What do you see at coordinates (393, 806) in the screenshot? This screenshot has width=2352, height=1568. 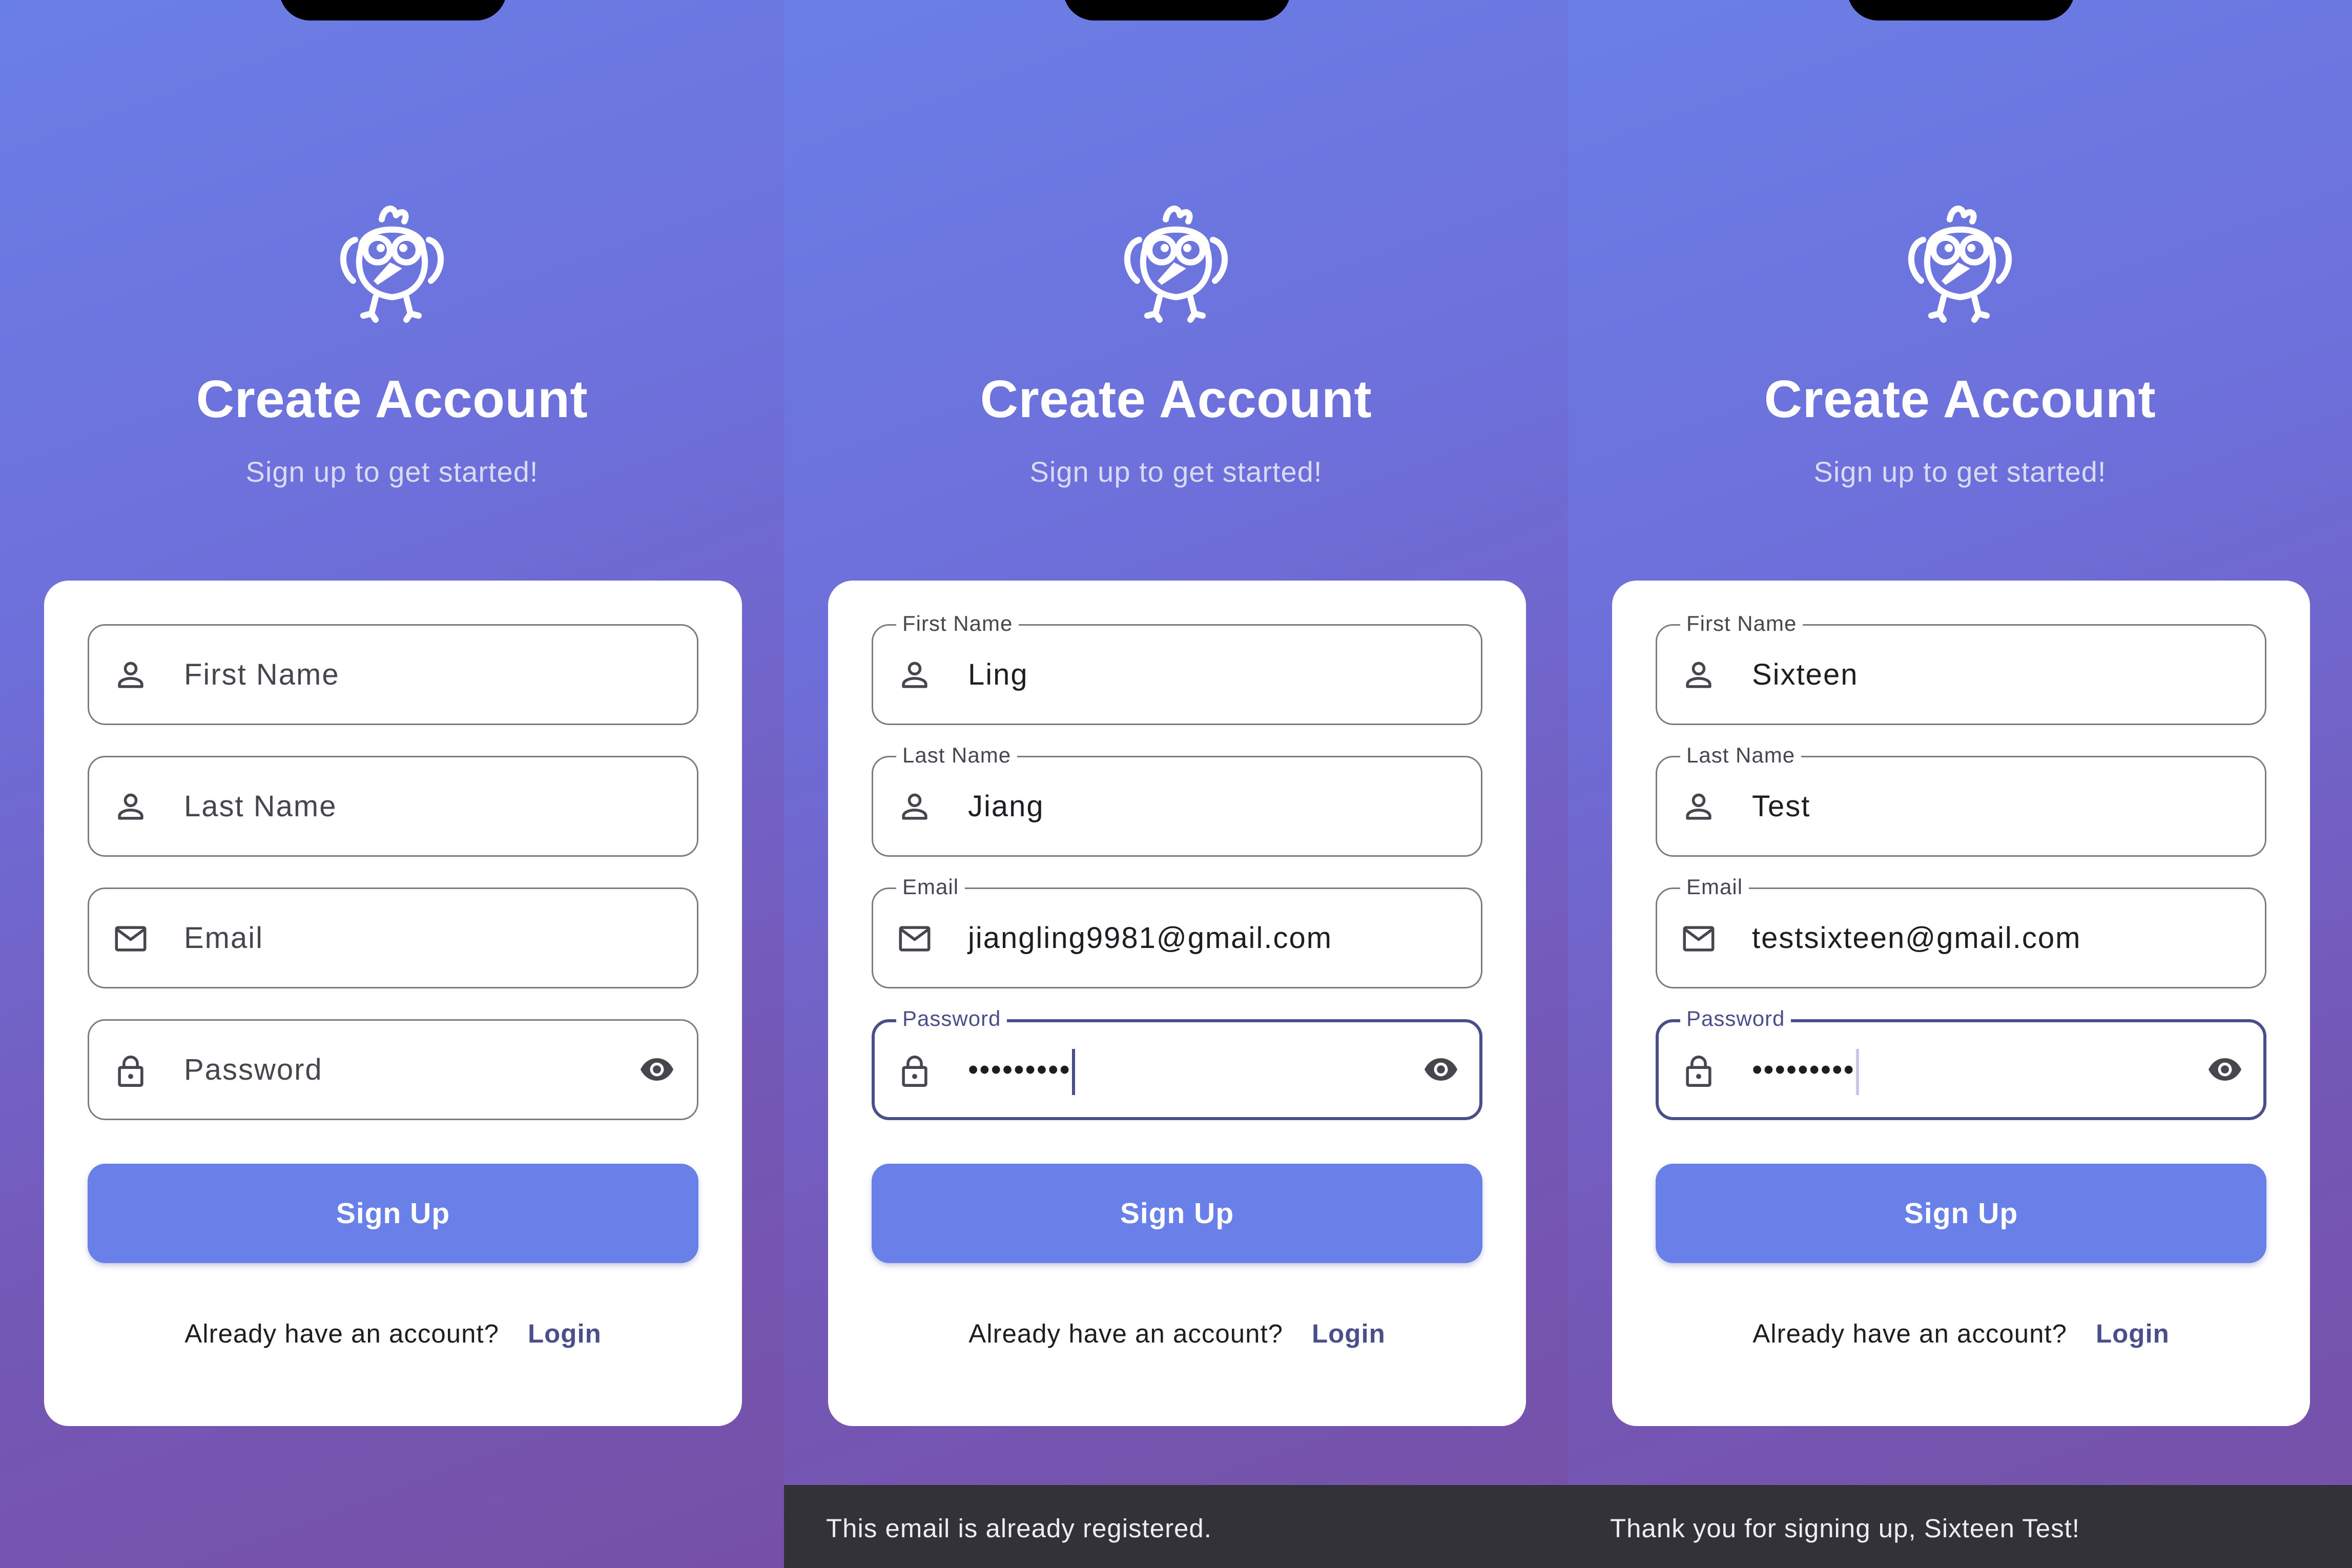 I see `last-name-field: Last Name` at bounding box center [393, 806].